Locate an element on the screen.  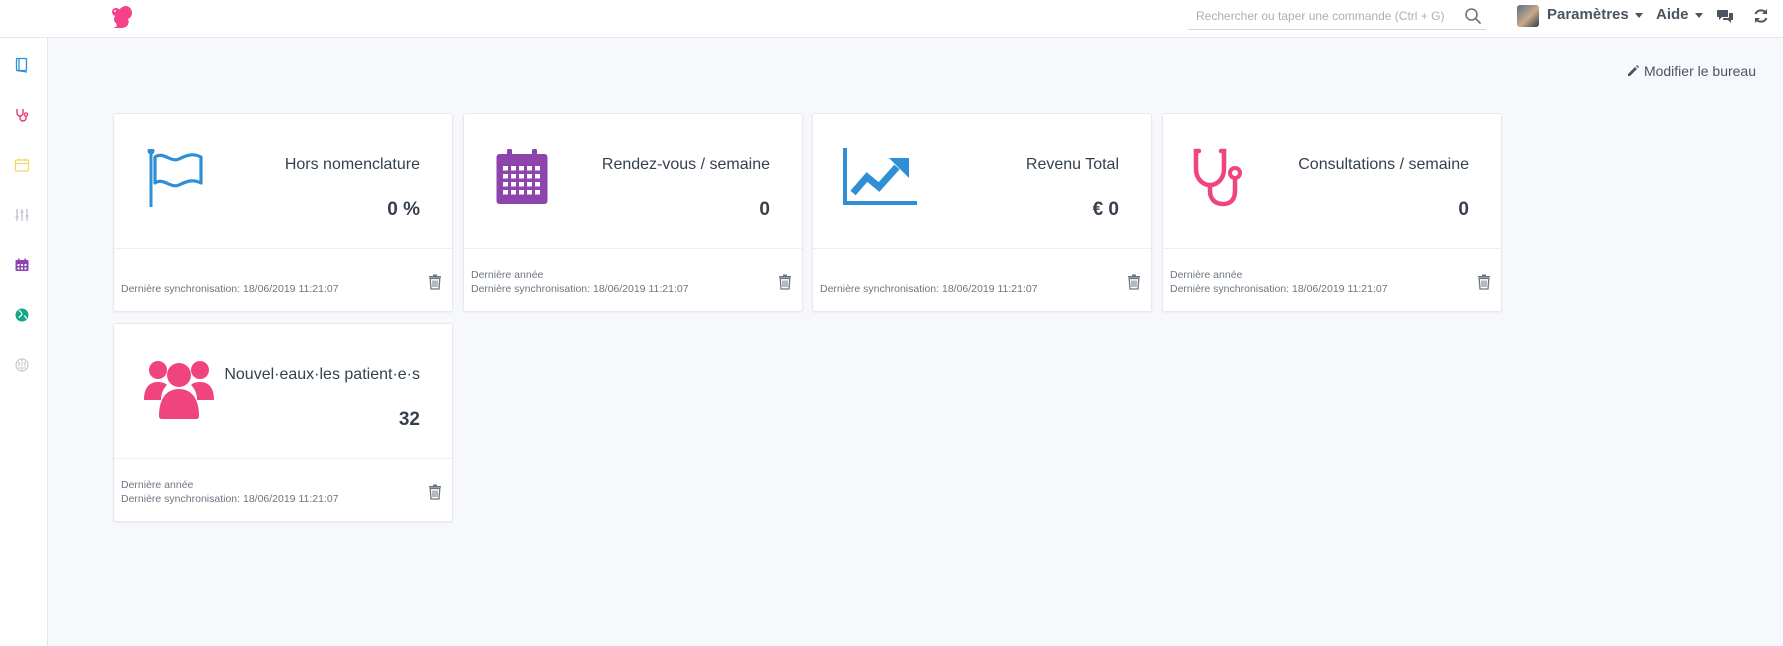
card-body: Revenu Total € 0 is located at coordinates (982, 181).